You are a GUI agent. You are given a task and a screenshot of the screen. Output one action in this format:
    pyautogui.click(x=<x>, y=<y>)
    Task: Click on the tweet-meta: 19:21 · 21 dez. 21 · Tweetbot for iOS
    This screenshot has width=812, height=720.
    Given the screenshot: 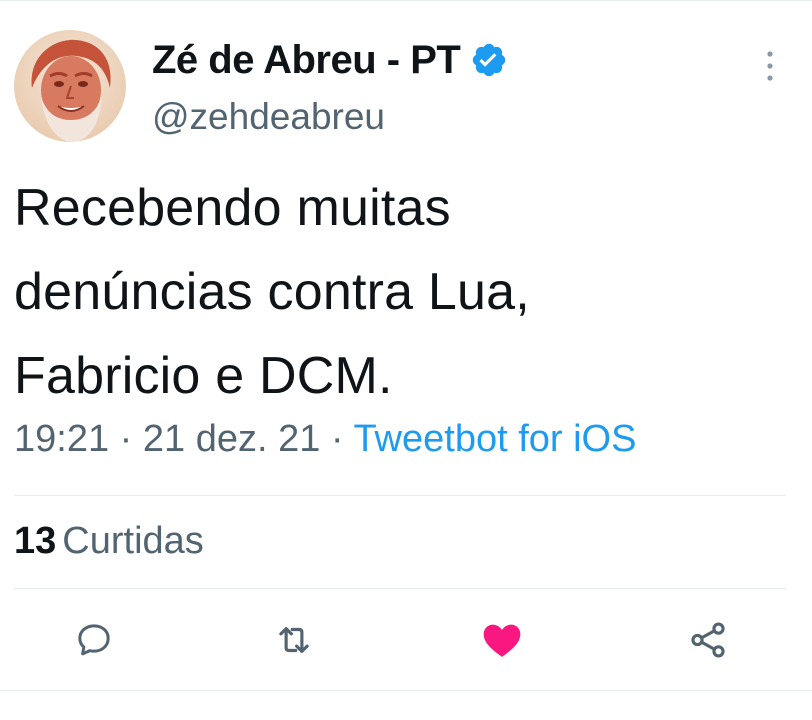 What is the action you would take?
    pyautogui.click(x=325, y=439)
    